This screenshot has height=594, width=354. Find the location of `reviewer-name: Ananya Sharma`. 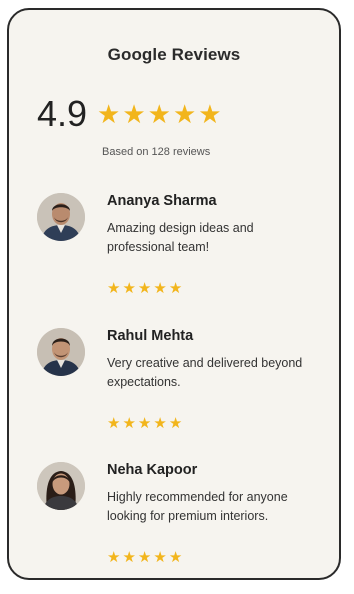

reviewer-name: Ananya Sharma is located at coordinates (162, 201).